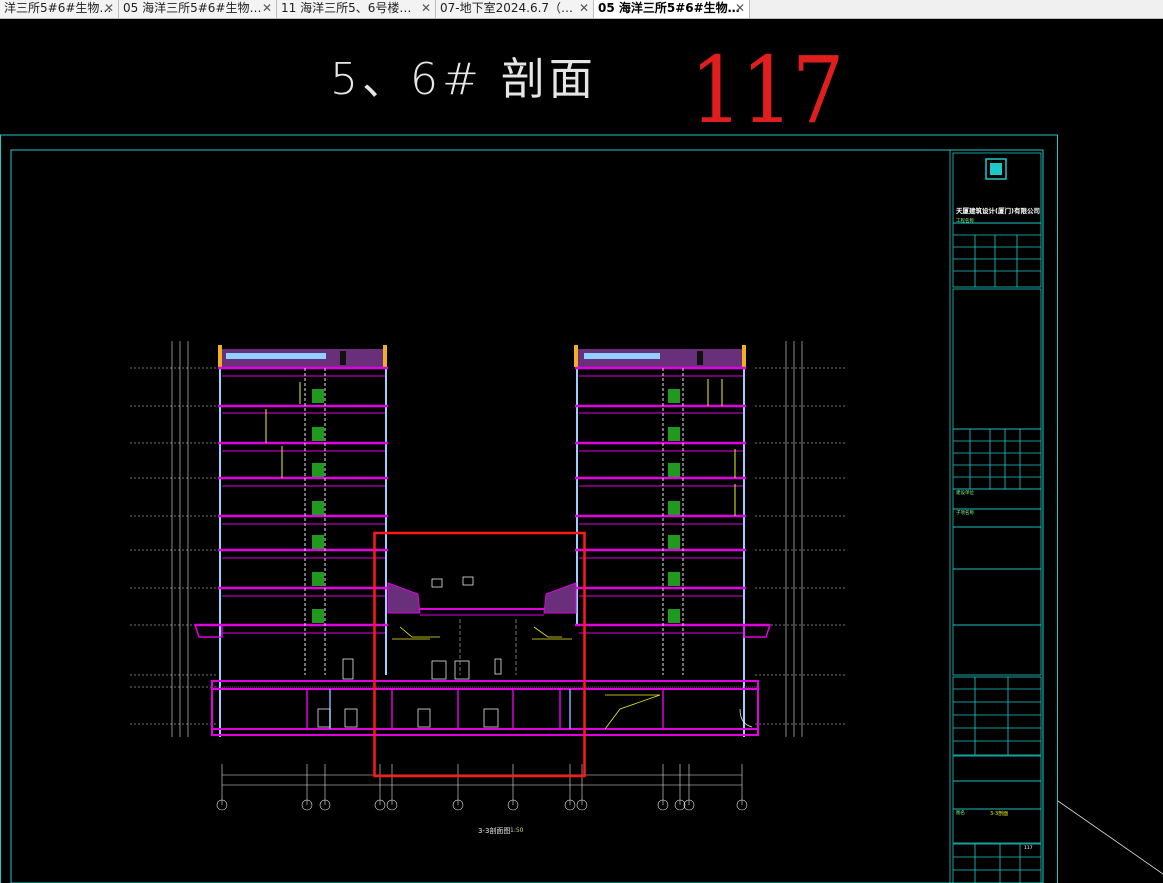 This screenshot has height=883, width=1163. I want to click on title-block, so click(996, 516).